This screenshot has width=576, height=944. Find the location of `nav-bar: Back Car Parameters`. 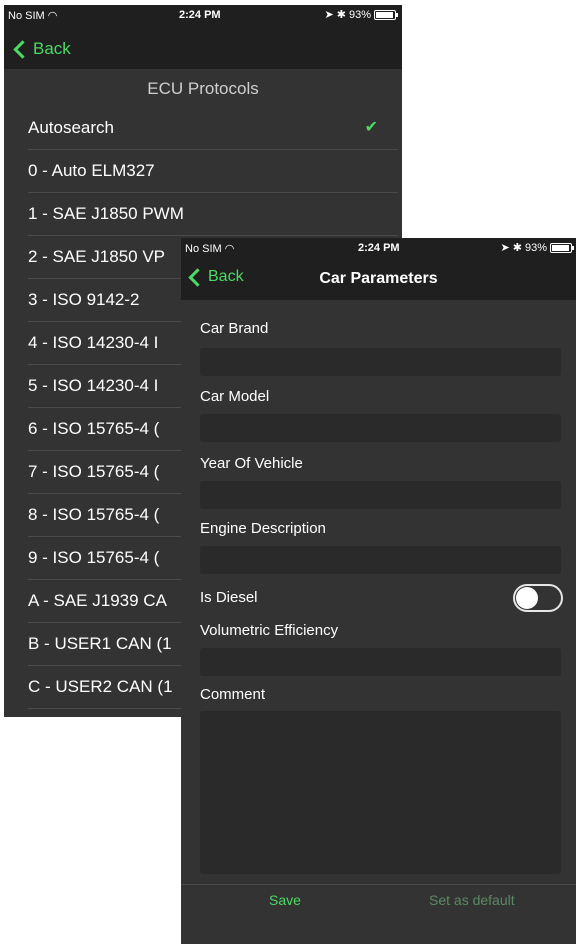

nav-bar: Back Car Parameters is located at coordinates (378, 279).